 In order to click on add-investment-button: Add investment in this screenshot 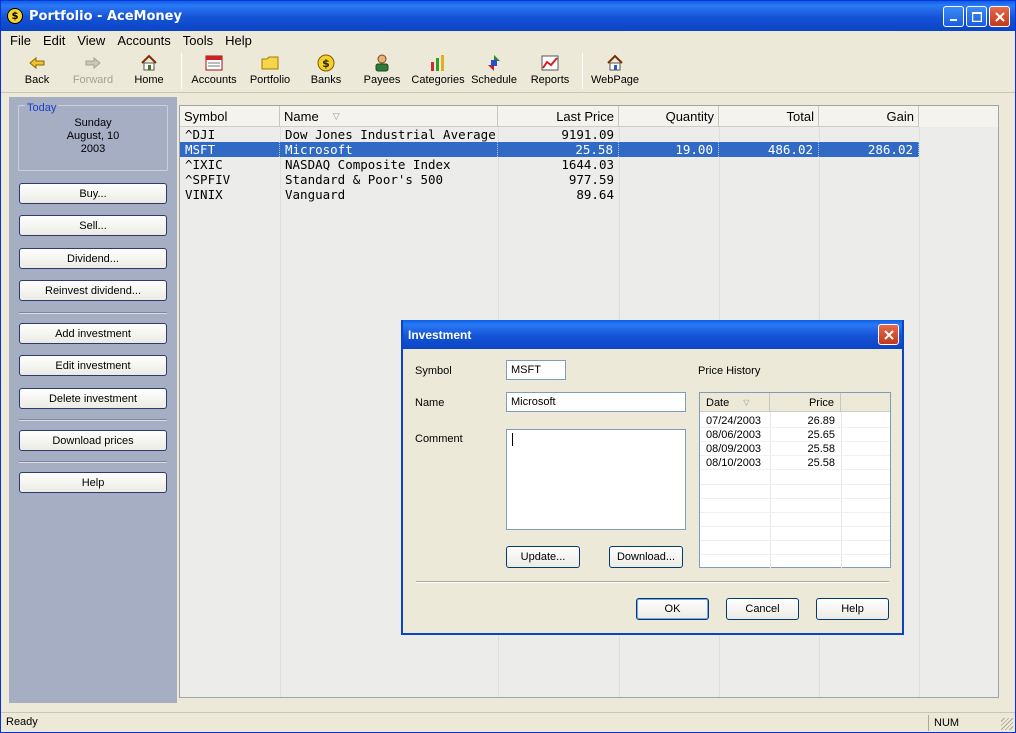, I will do `click(93, 333)`.